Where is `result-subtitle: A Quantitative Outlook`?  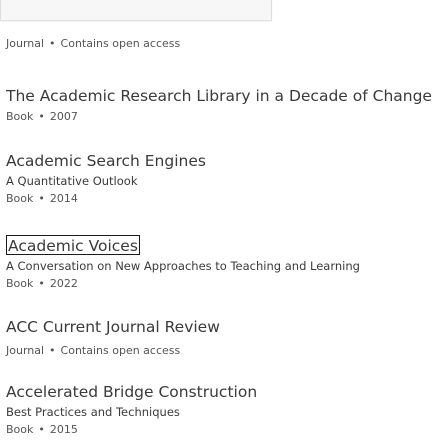 result-subtitle: A Quantitative Outlook is located at coordinates (72, 181).